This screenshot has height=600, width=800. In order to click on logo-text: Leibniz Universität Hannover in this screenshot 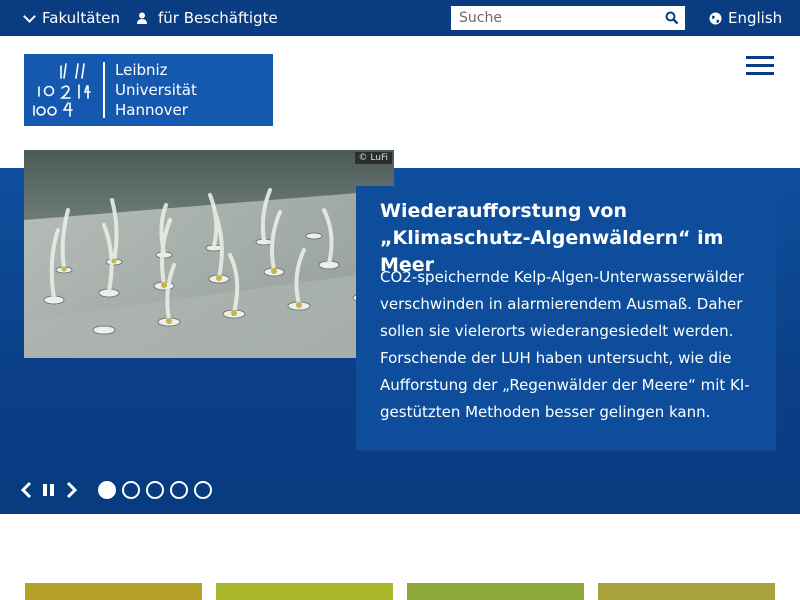, I will do `click(156, 90)`.